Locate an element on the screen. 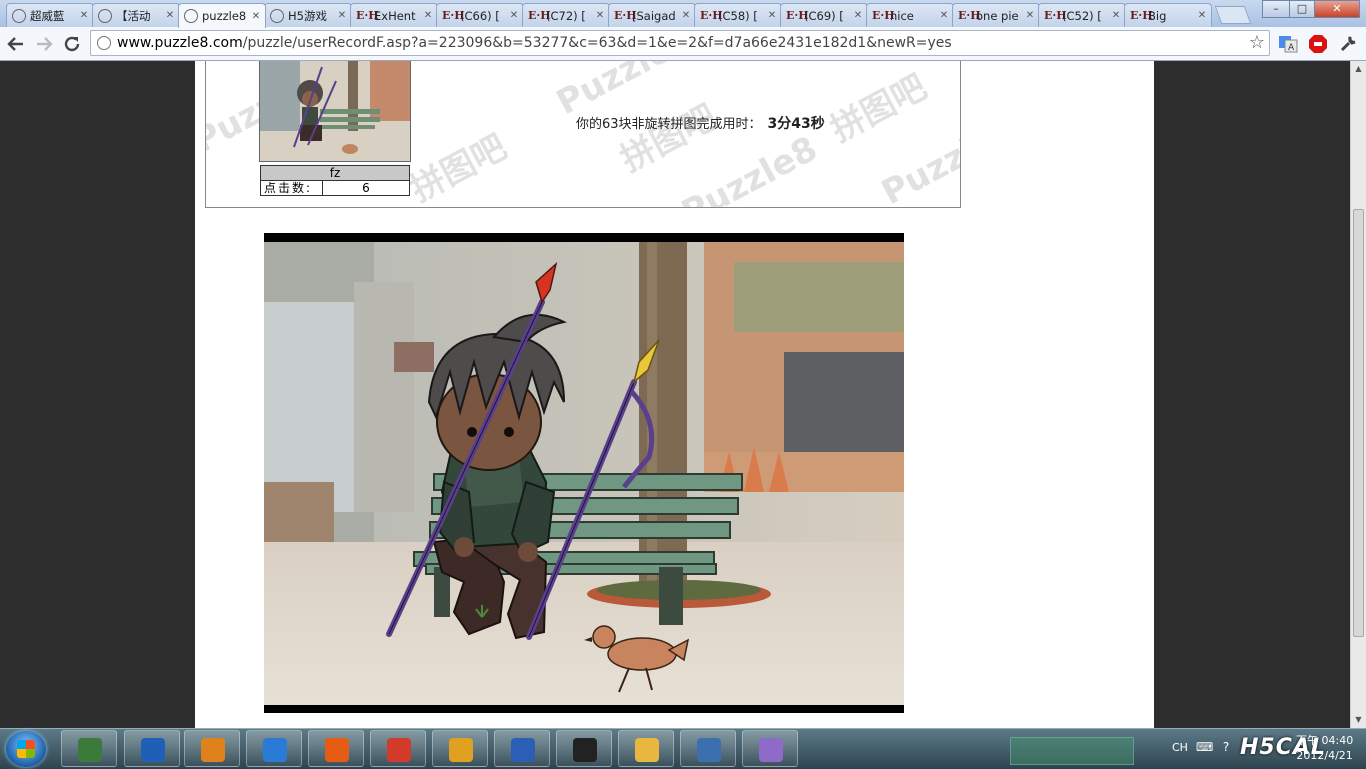 The width and height of the screenshot is (1366, 769). explorer-icon is located at coordinates (647, 750).